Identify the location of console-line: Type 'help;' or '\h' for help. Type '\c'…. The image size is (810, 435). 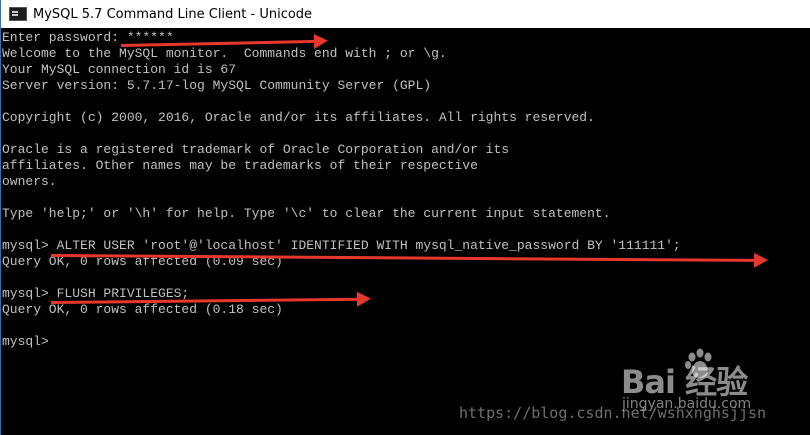
(306, 213).